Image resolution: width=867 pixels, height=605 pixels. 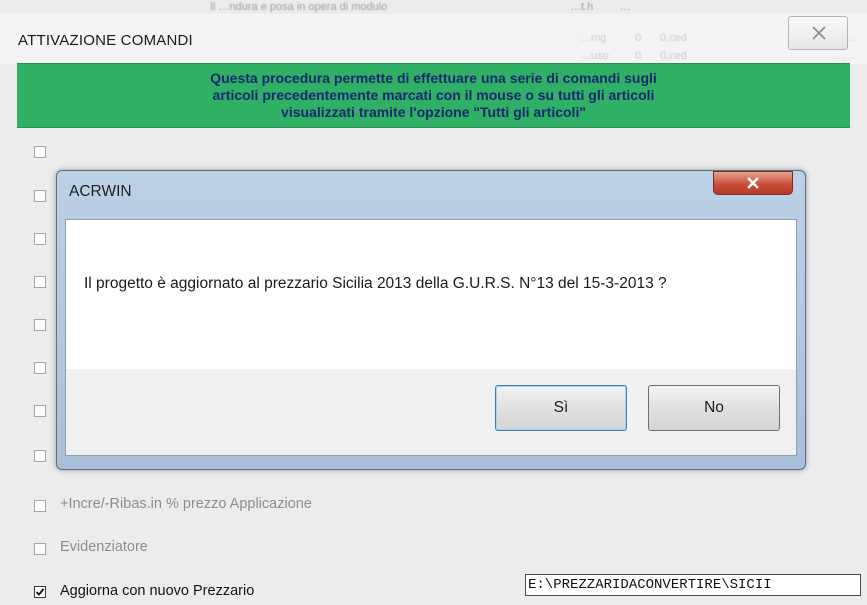 I want to click on ghost-text: …uso, so click(x=594, y=56).